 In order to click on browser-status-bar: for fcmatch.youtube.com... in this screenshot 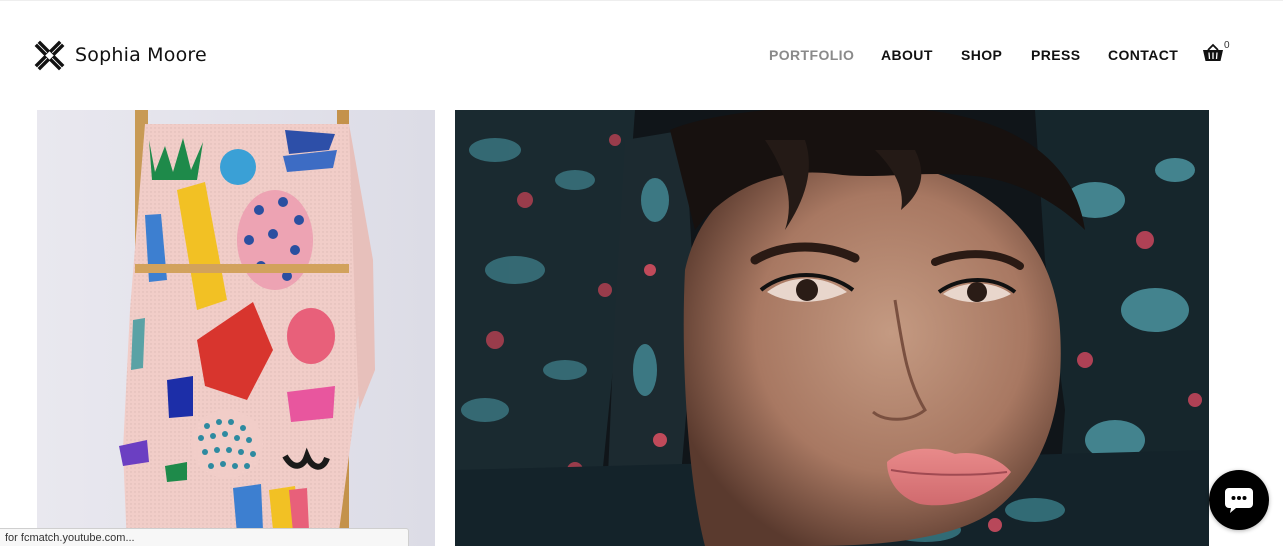, I will do `click(204, 537)`.